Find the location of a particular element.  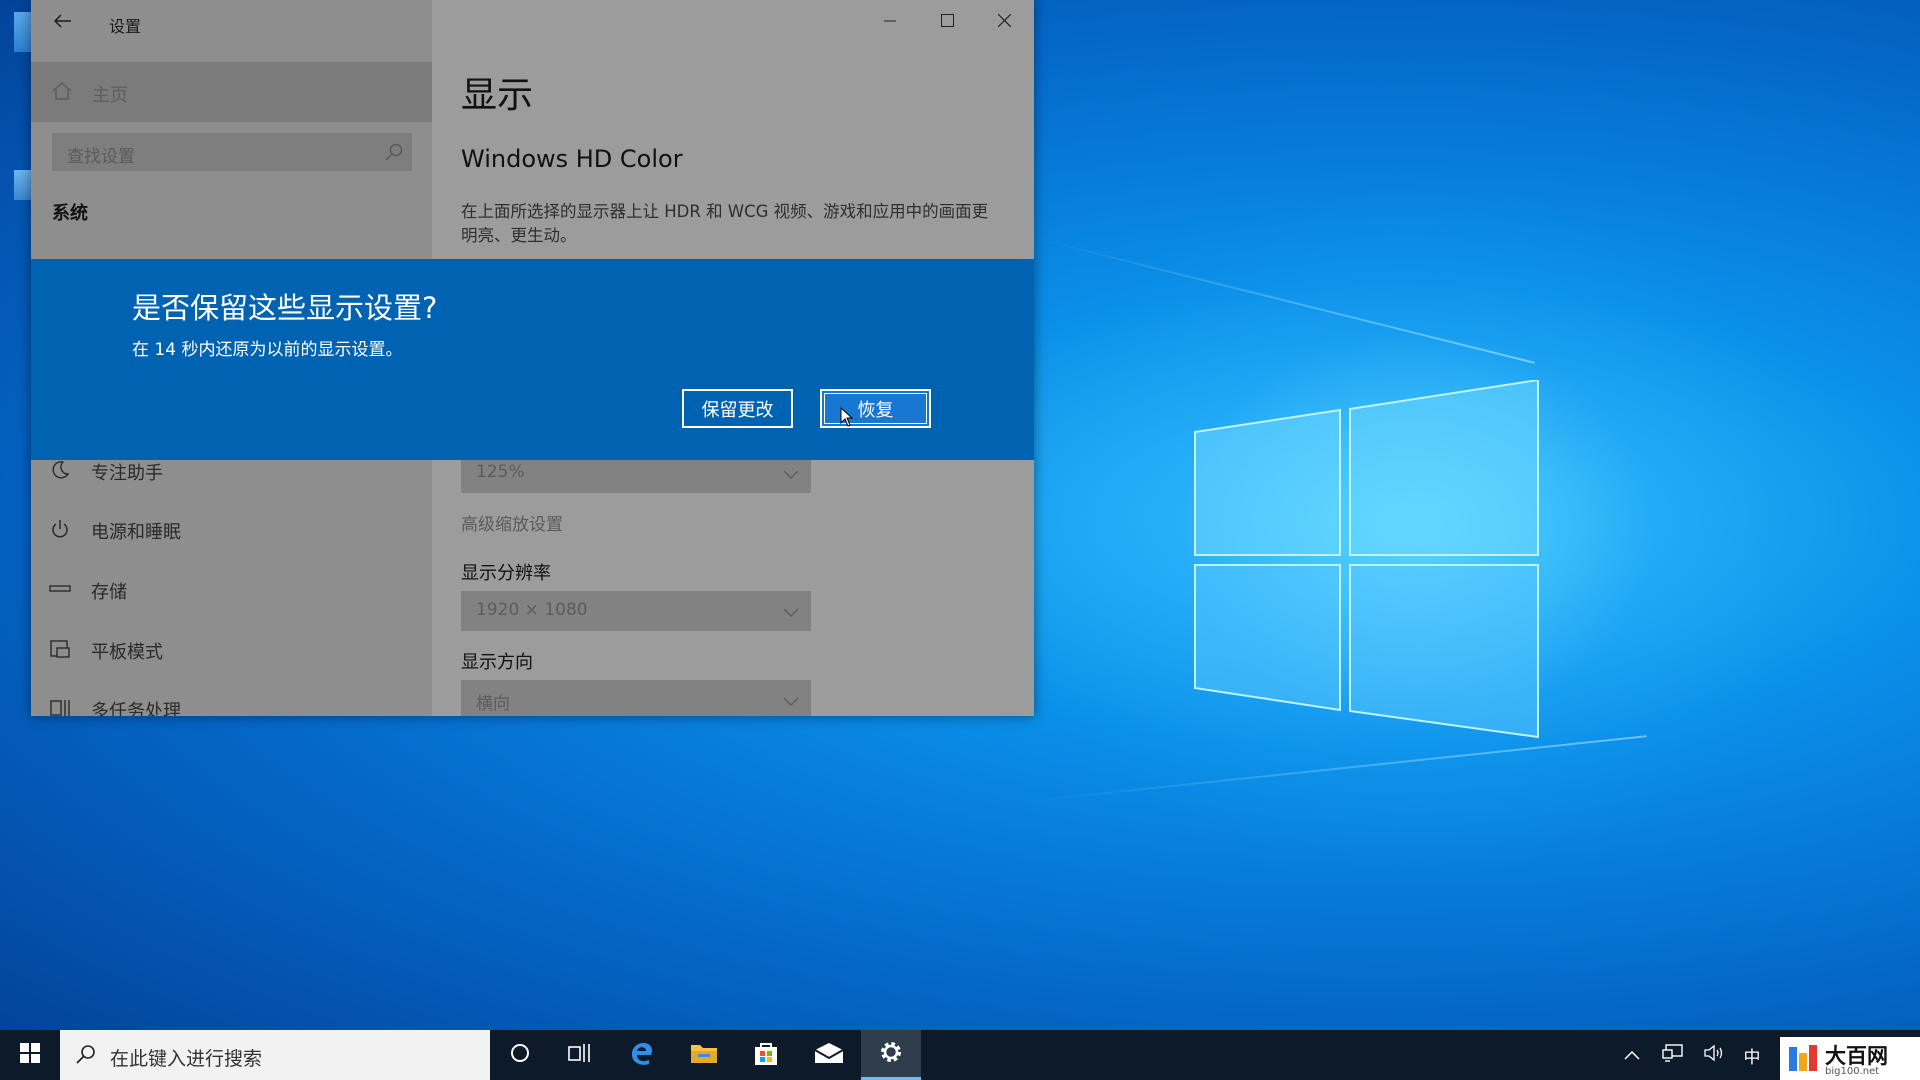

file-explorer-button is located at coordinates (704, 1055).